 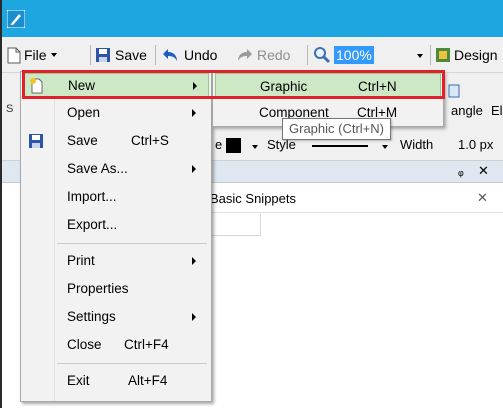 What do you see at coordinates (131, 55) in the screenshot?
I see `save-label: Save` at bounding box center [131, 55].